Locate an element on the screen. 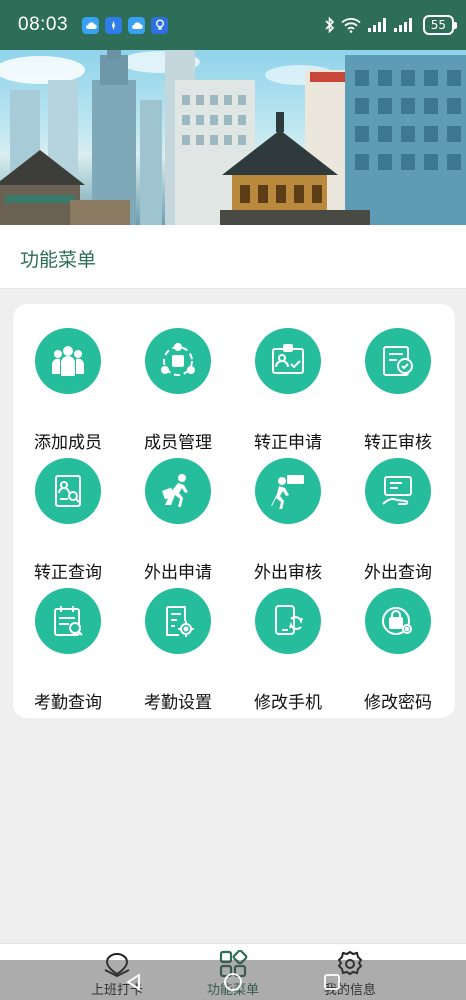  menu-item-outing-review: 外出审核 is located at coordinates (288, 520).